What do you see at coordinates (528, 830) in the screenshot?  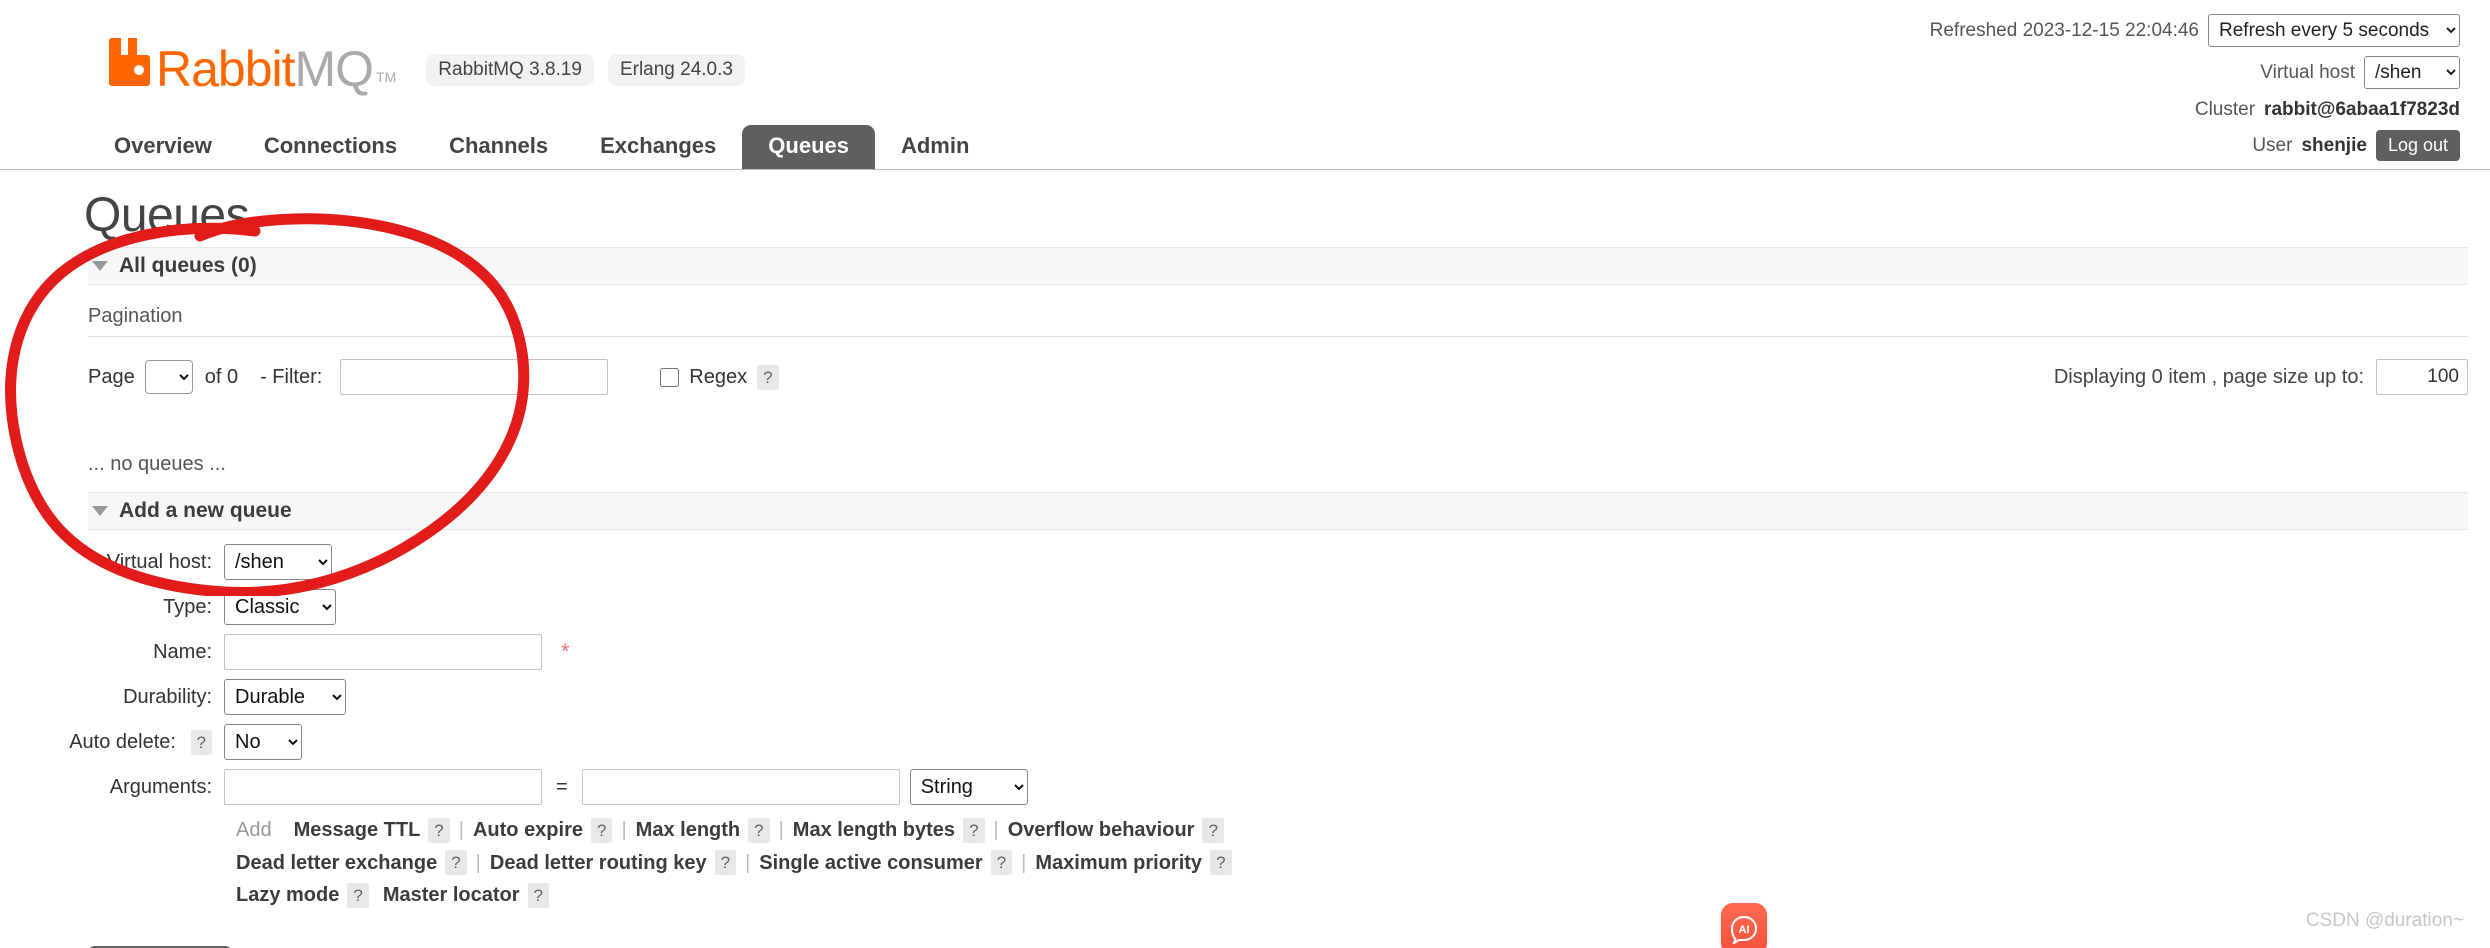 I see `preset-auto-expire: Auto expire` at bounding box center [528, 830].